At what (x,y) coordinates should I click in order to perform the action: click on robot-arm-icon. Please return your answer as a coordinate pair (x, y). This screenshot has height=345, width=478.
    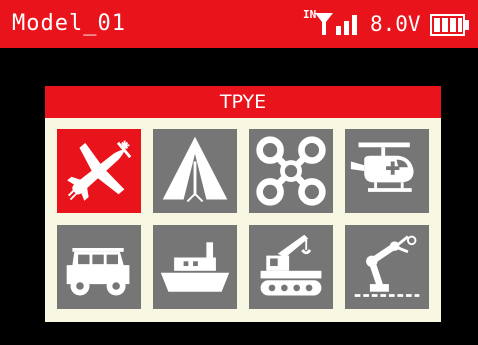
    Looking at the image, I should click on (387, 266).